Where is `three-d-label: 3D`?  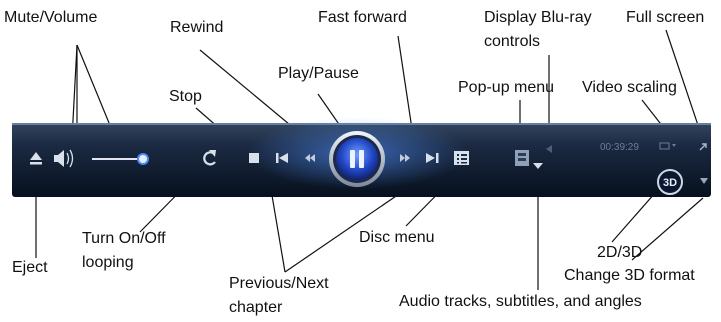 three-d-label: 3D is located at coordinates (670, 183).